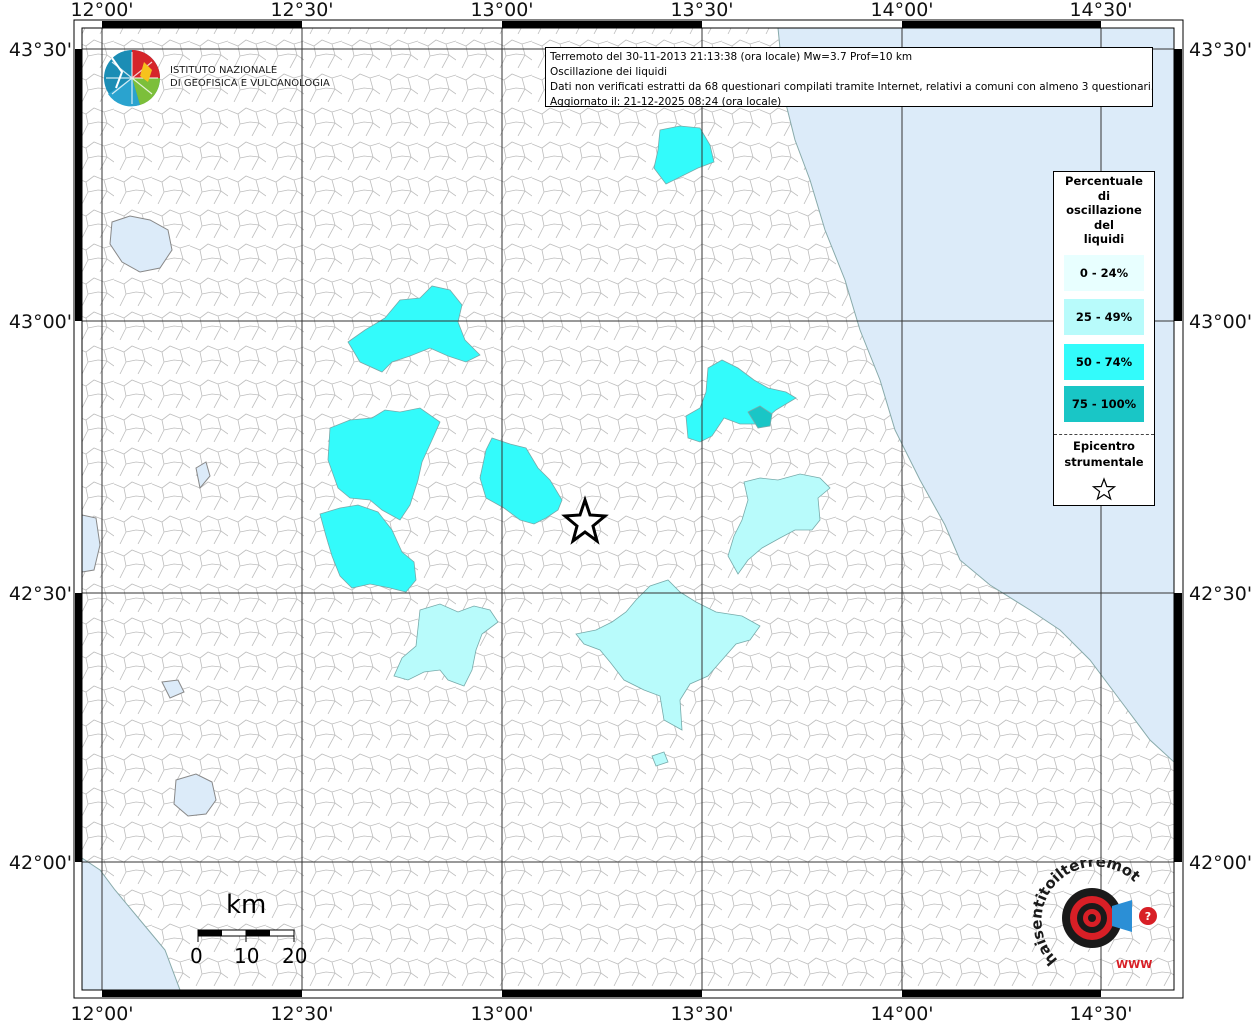 The width and height of the screenshot is (1256, 1024). I want to click on legend-title-line1: Percentuale, so click(1104, 181).